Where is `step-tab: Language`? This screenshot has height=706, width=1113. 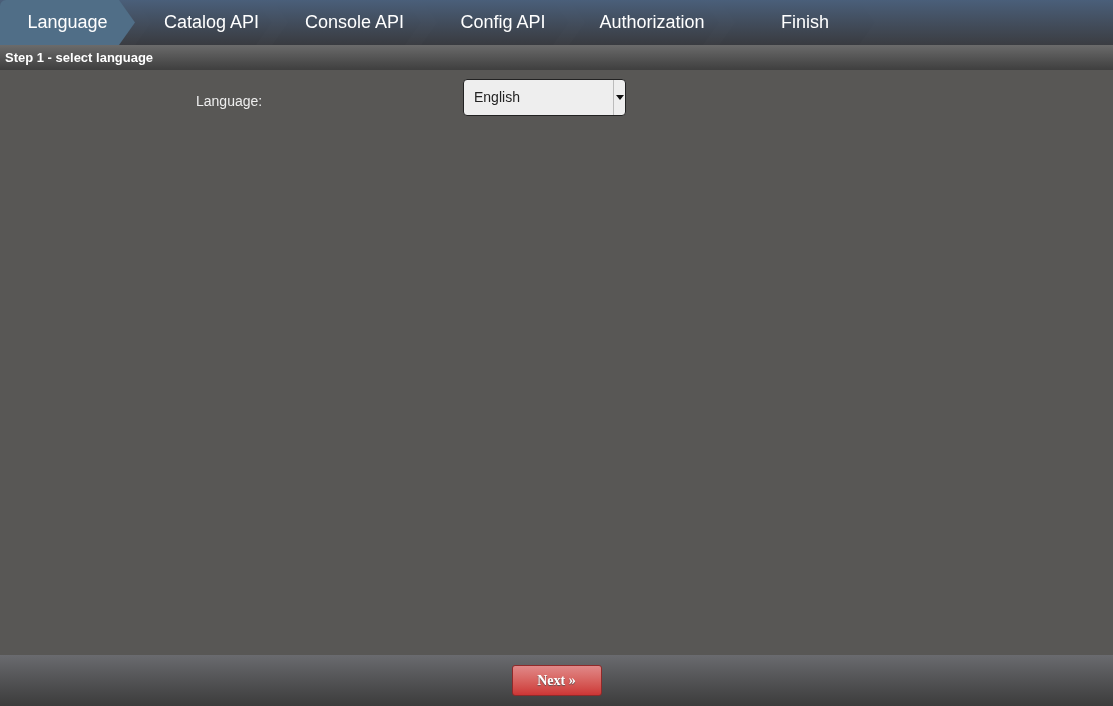
step-tab: Language is located at coordinates (67, 22).